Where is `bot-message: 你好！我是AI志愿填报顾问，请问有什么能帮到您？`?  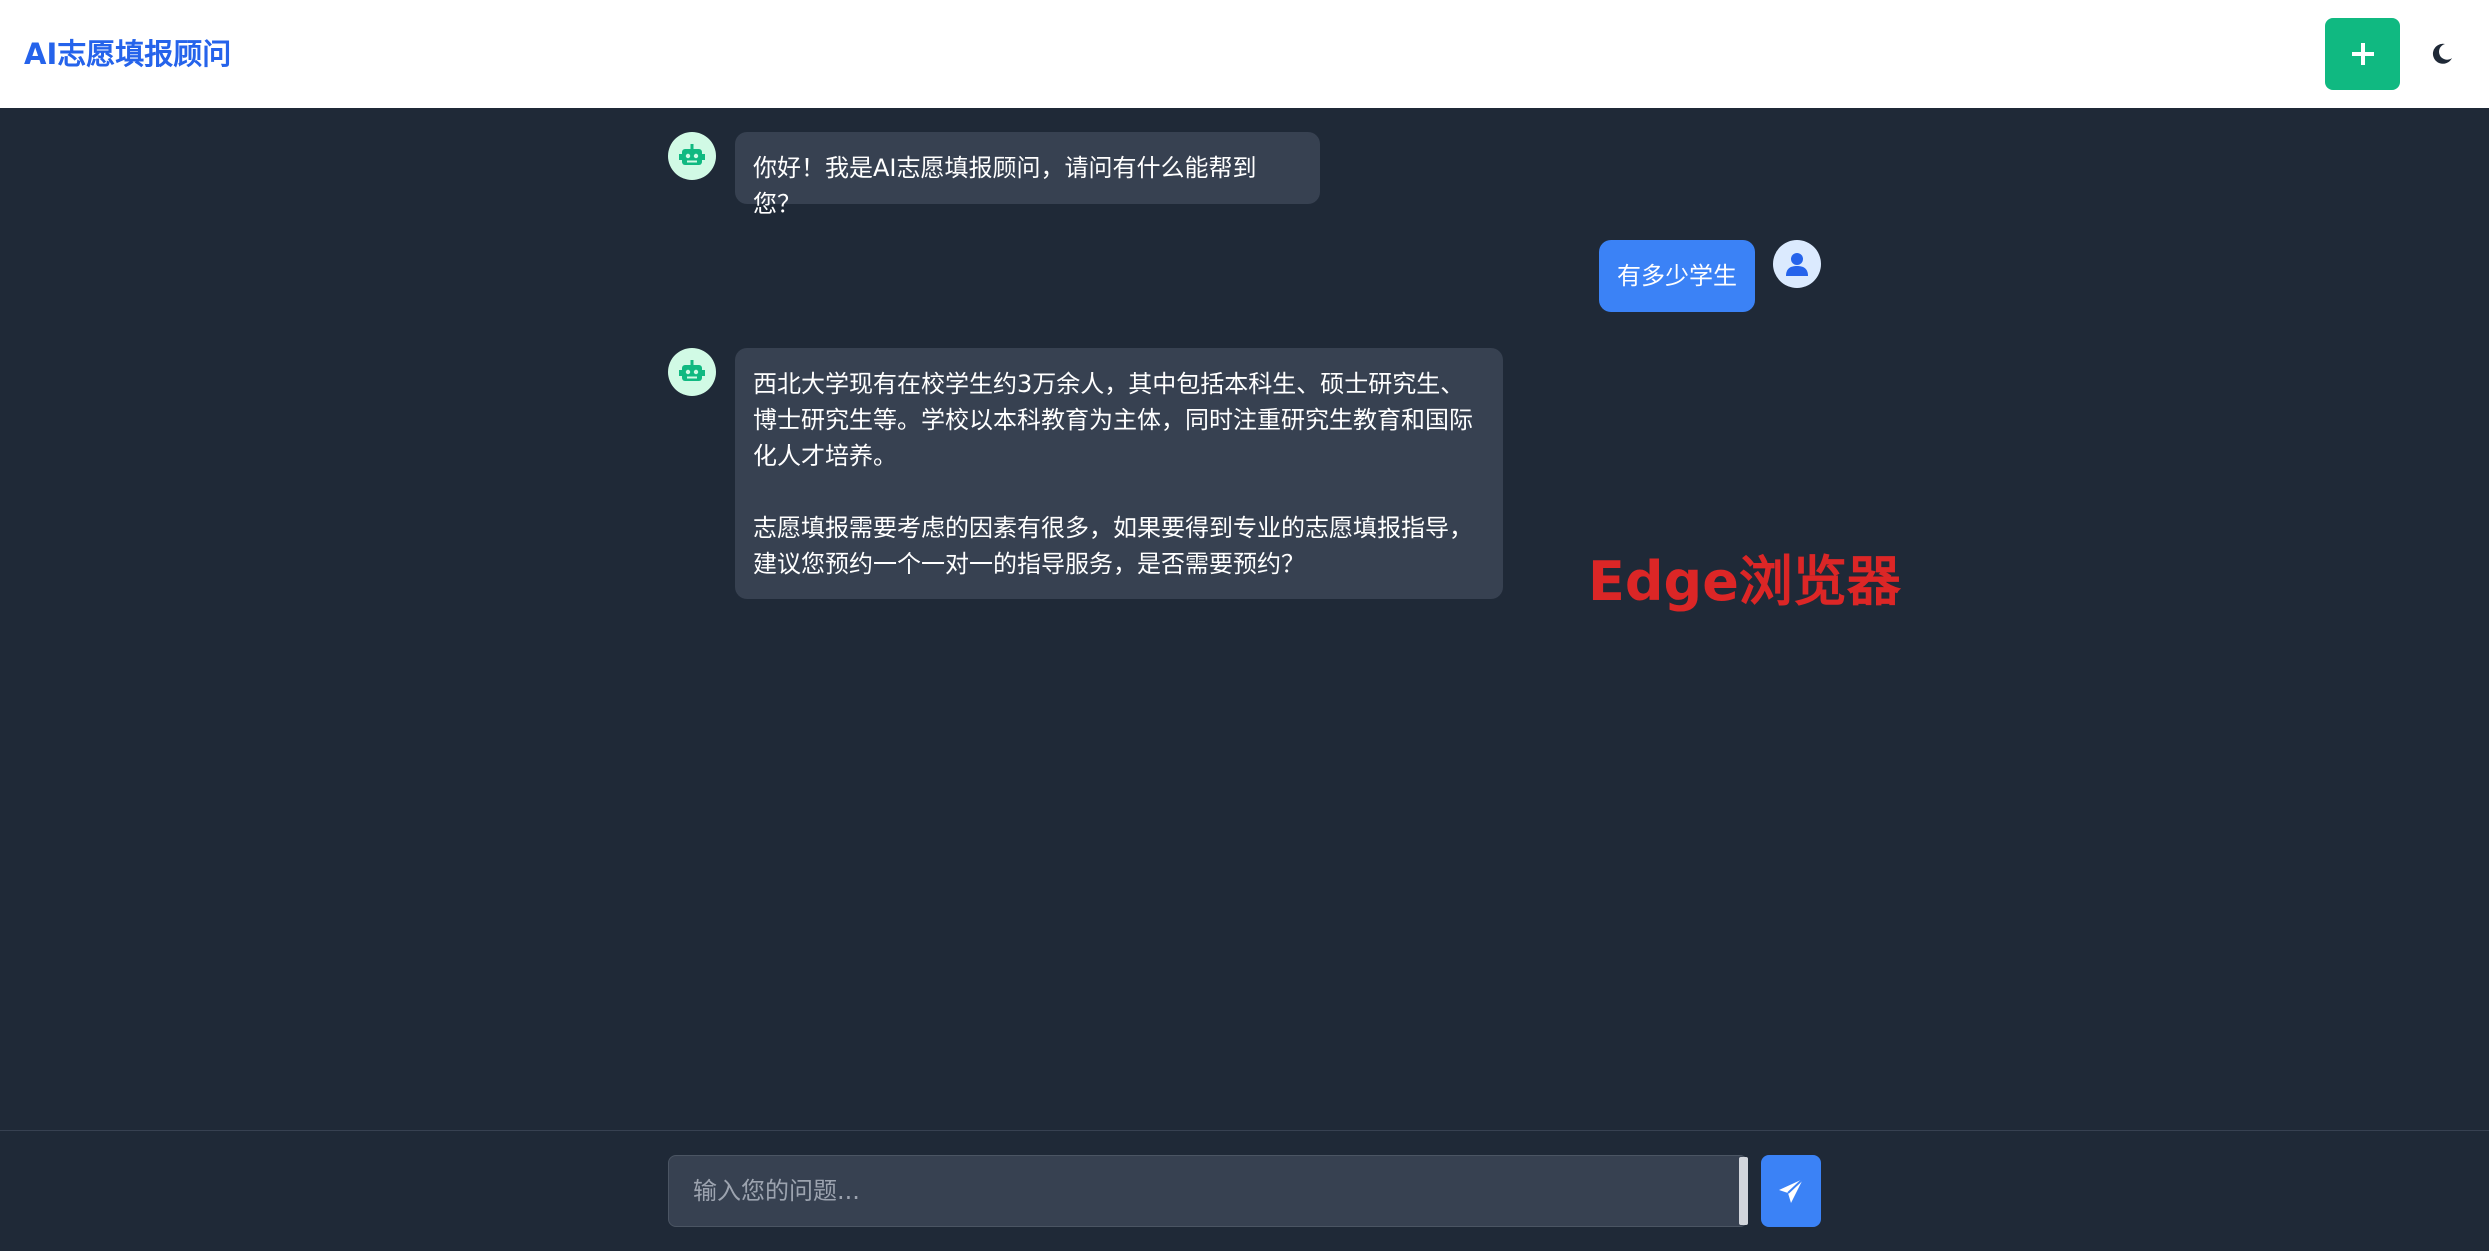
bot-message: 你好！我是AI志愿填报顾问，请问有什么能帮到您？ is located at coordinates (1027, 175).